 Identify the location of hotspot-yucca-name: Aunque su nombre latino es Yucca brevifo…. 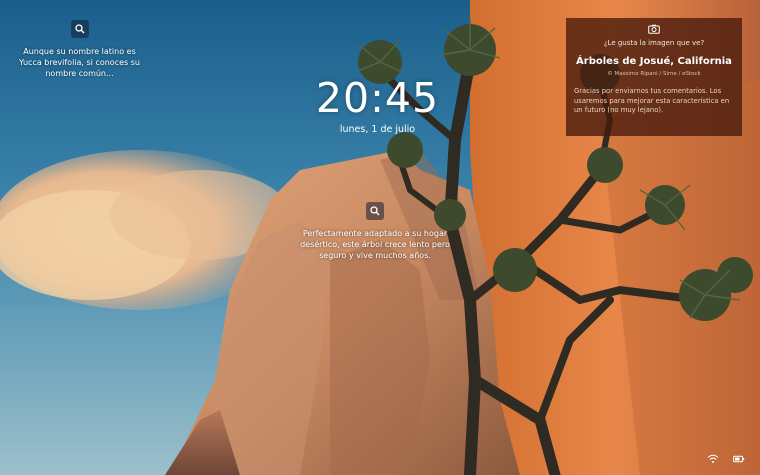
(79, 49).